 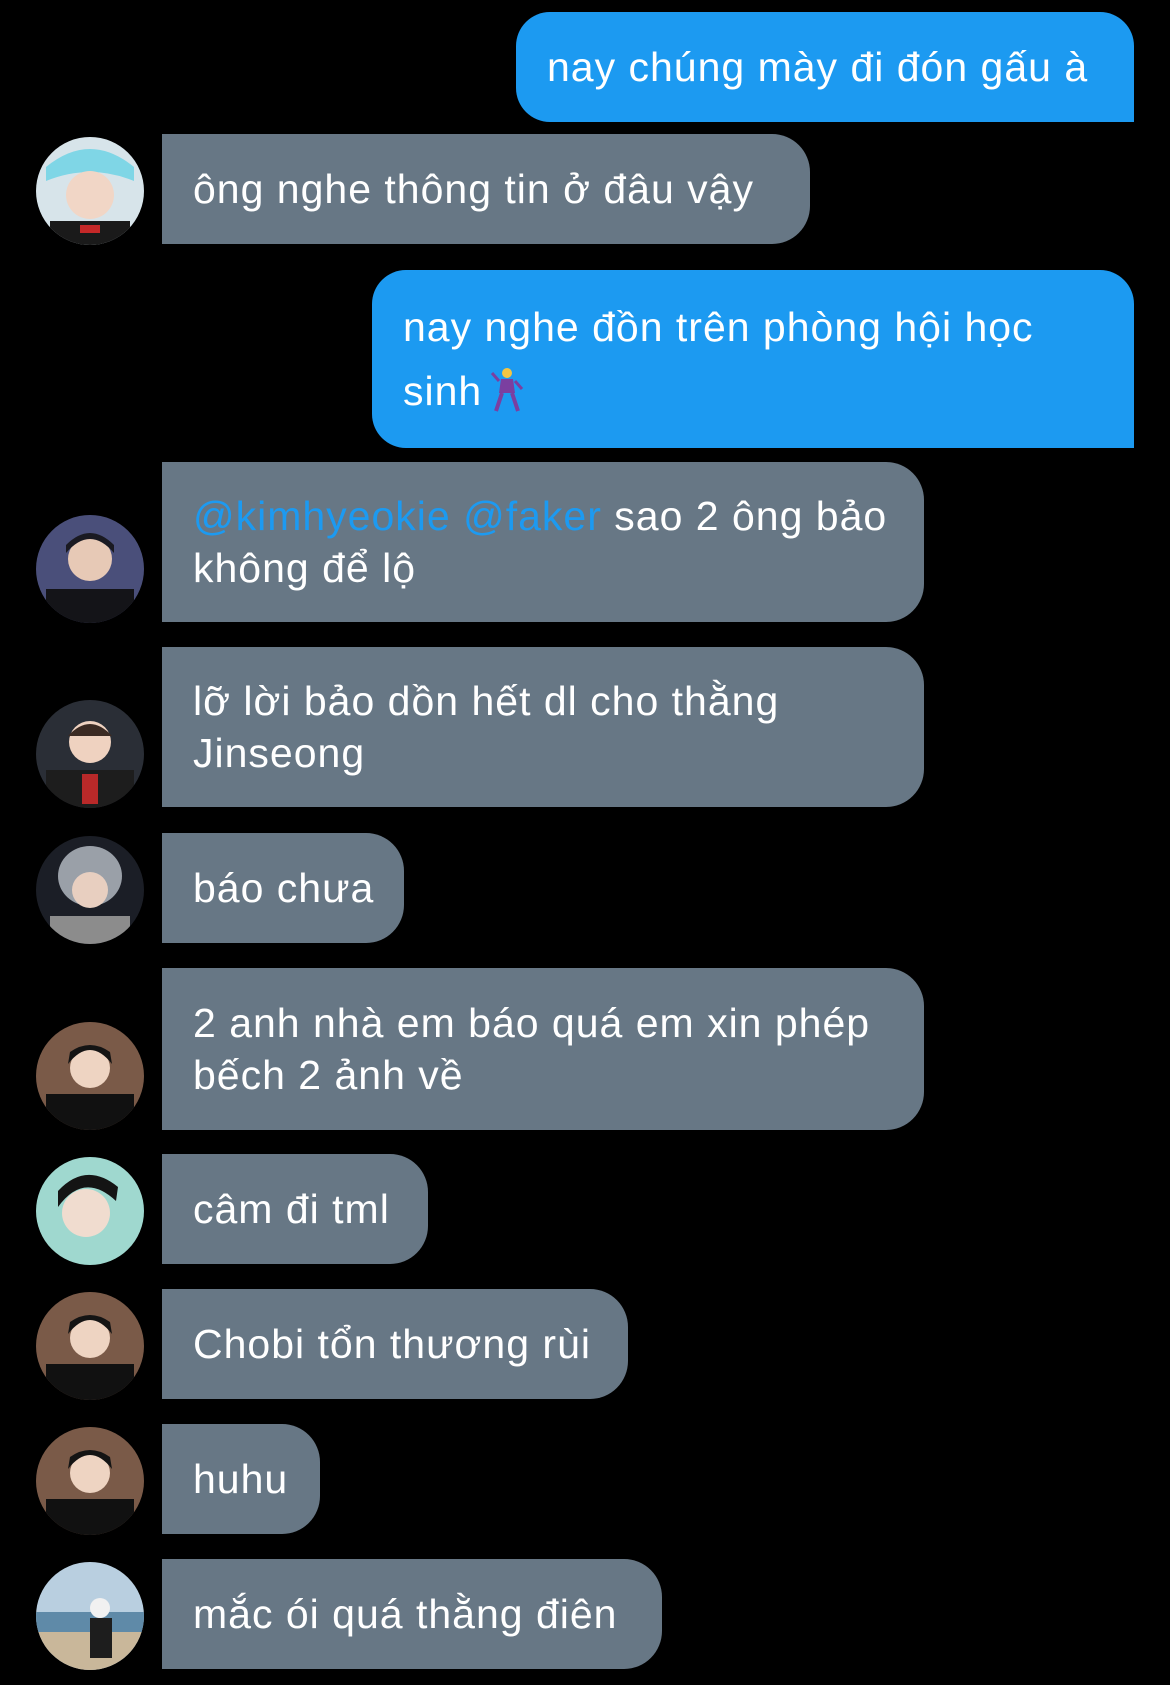 I want to click on message-text: huhu, so click(x=241, y=1479).